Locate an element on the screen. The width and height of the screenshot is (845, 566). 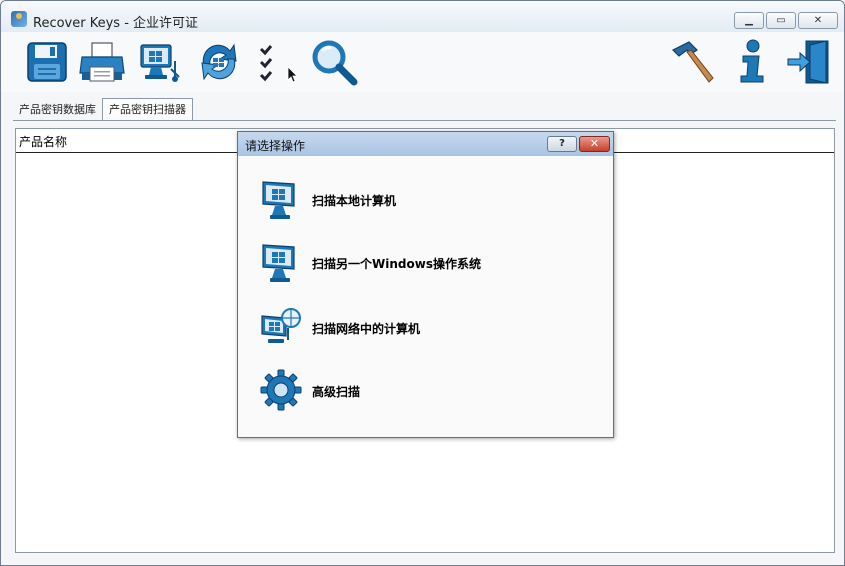
window-title: Recover Keys - 企业许可证 is located at coordinates (116, 23).